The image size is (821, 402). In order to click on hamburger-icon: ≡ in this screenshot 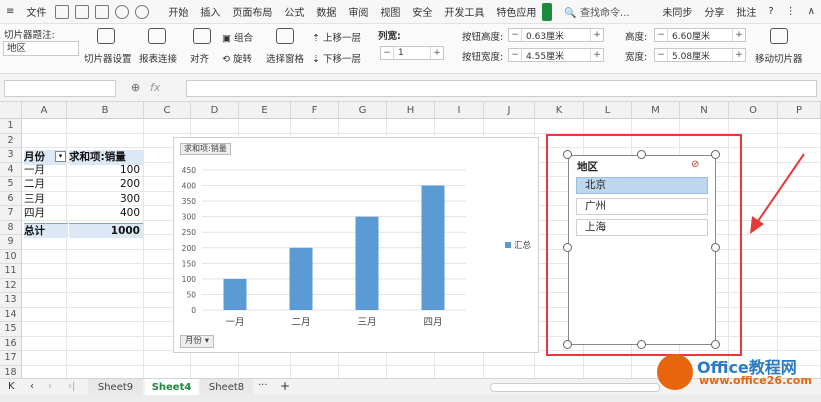, I will do `click(10, 11)`.